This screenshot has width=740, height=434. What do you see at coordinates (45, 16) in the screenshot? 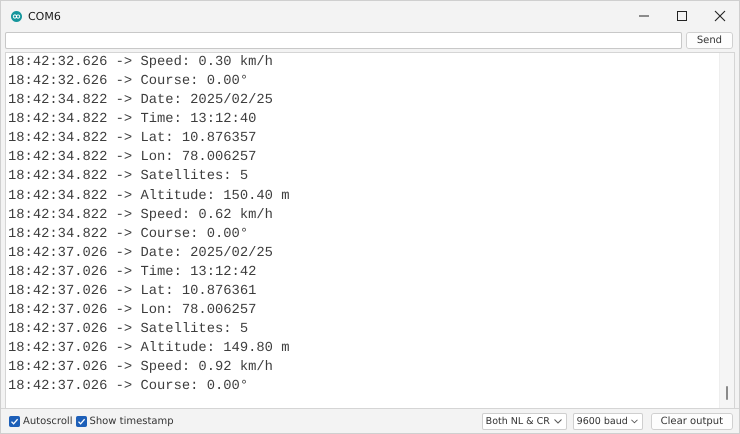
I see `window-title: COM6` at bounding box center [45, 16].